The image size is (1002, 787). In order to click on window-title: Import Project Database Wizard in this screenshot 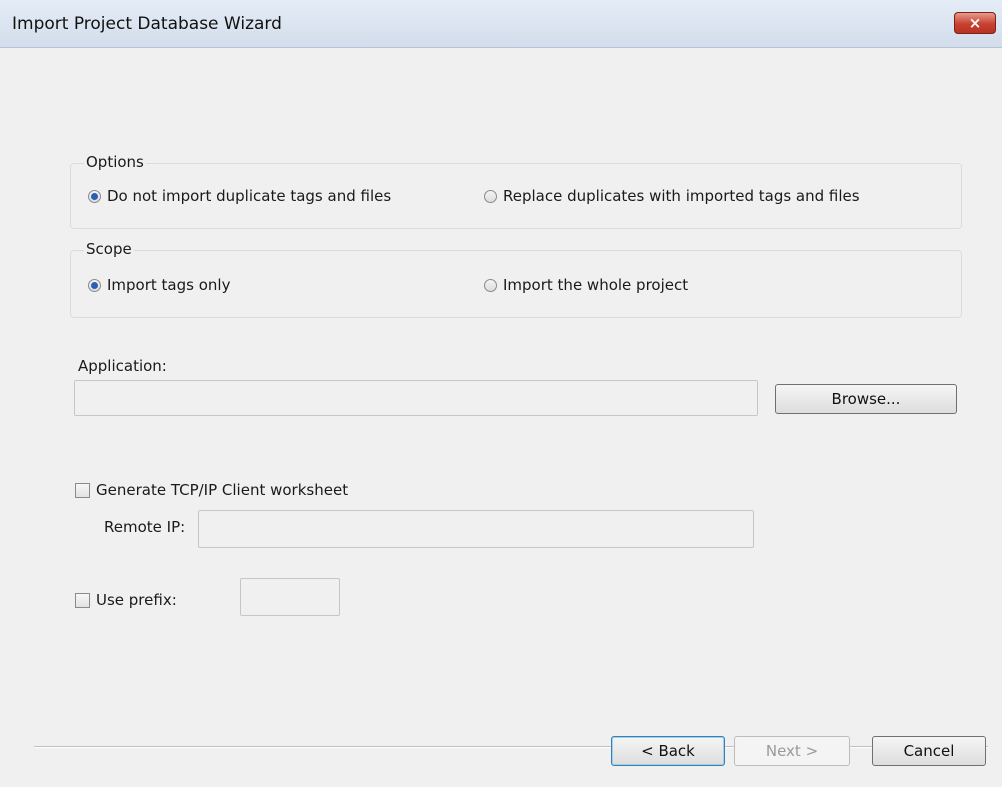, I will do `click(147, 24)`.